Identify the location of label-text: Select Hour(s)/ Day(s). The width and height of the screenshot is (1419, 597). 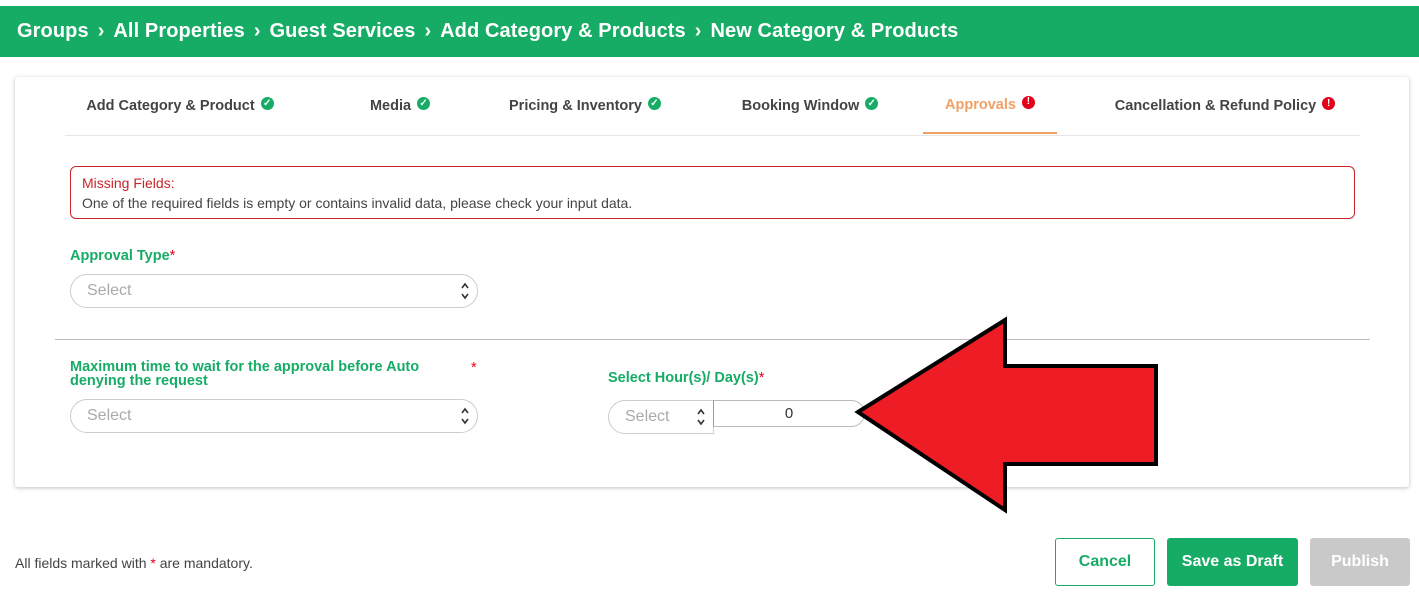
(683, 378).